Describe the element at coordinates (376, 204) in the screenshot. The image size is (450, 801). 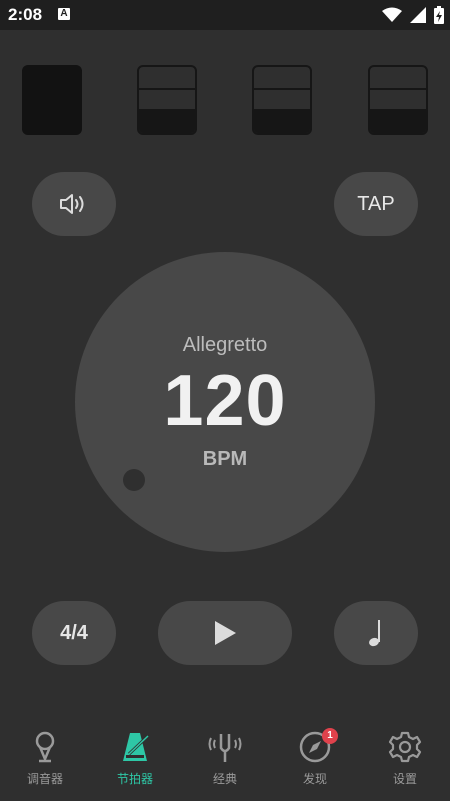
I see `tap-tempo-button: TAP` at that location.